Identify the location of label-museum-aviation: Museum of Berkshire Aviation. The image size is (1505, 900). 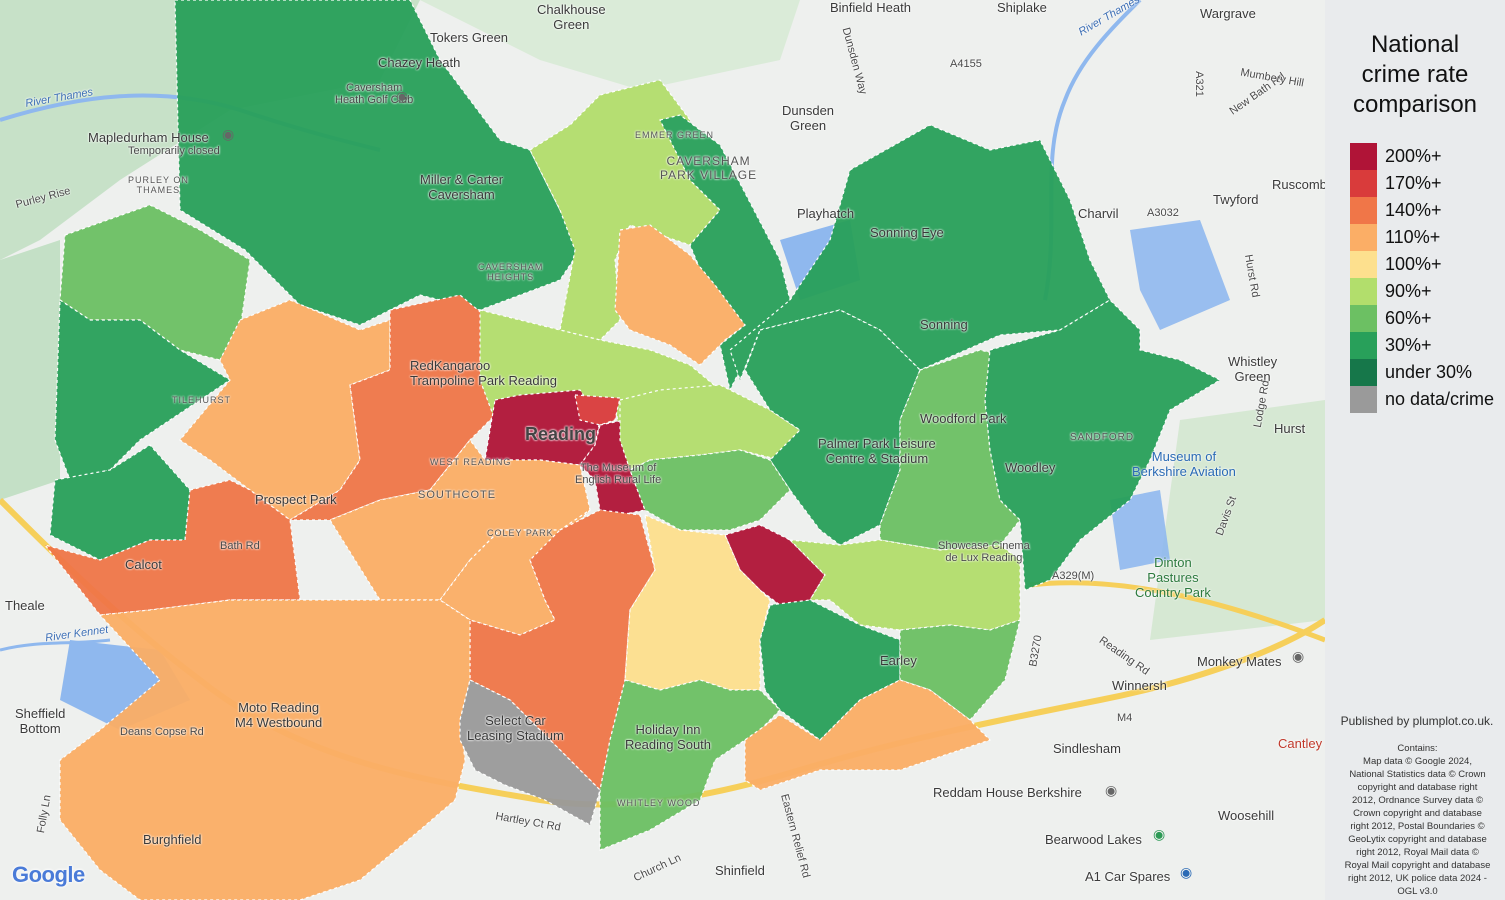
(1184, 464).